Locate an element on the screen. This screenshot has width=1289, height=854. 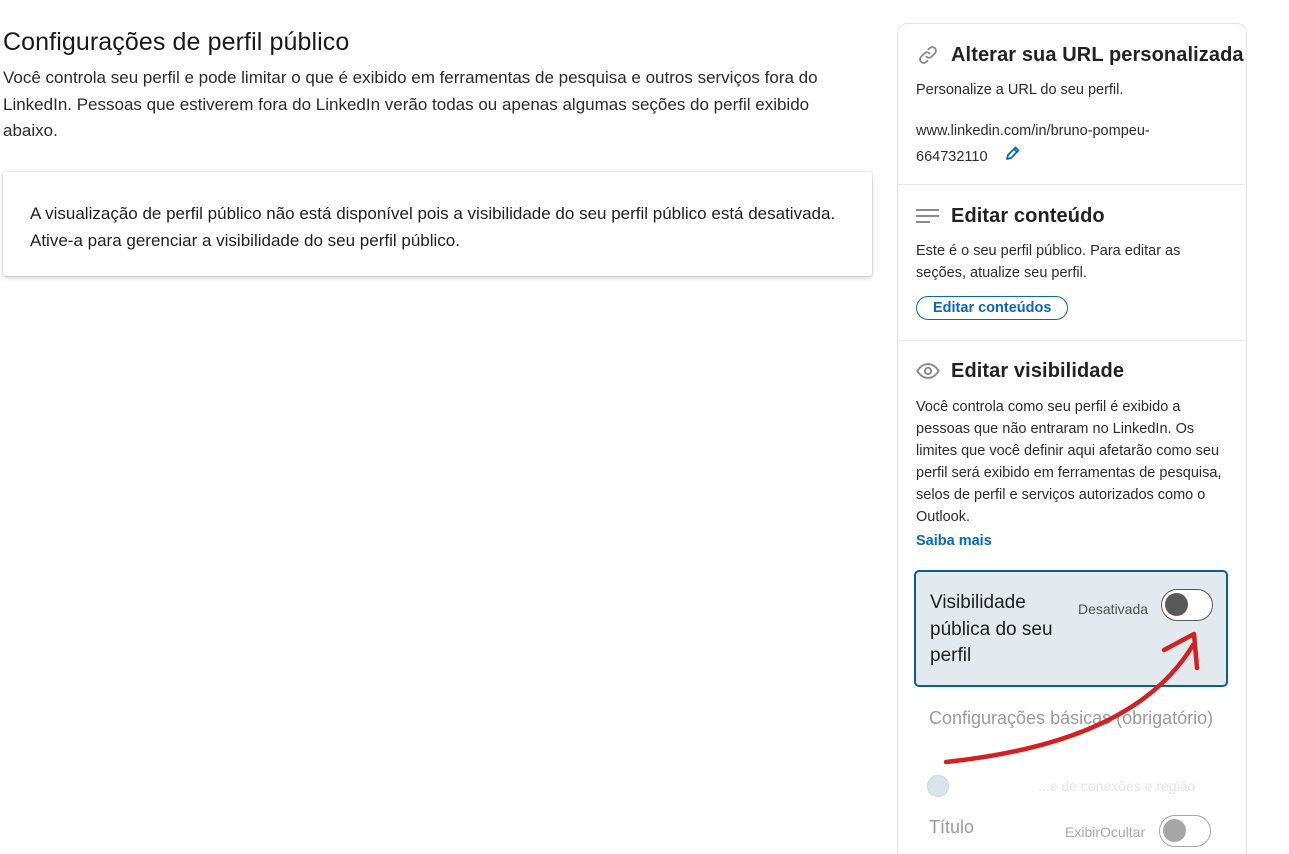
edit-content-title: Editar conteúdo is located at coordinates (1028, 215).